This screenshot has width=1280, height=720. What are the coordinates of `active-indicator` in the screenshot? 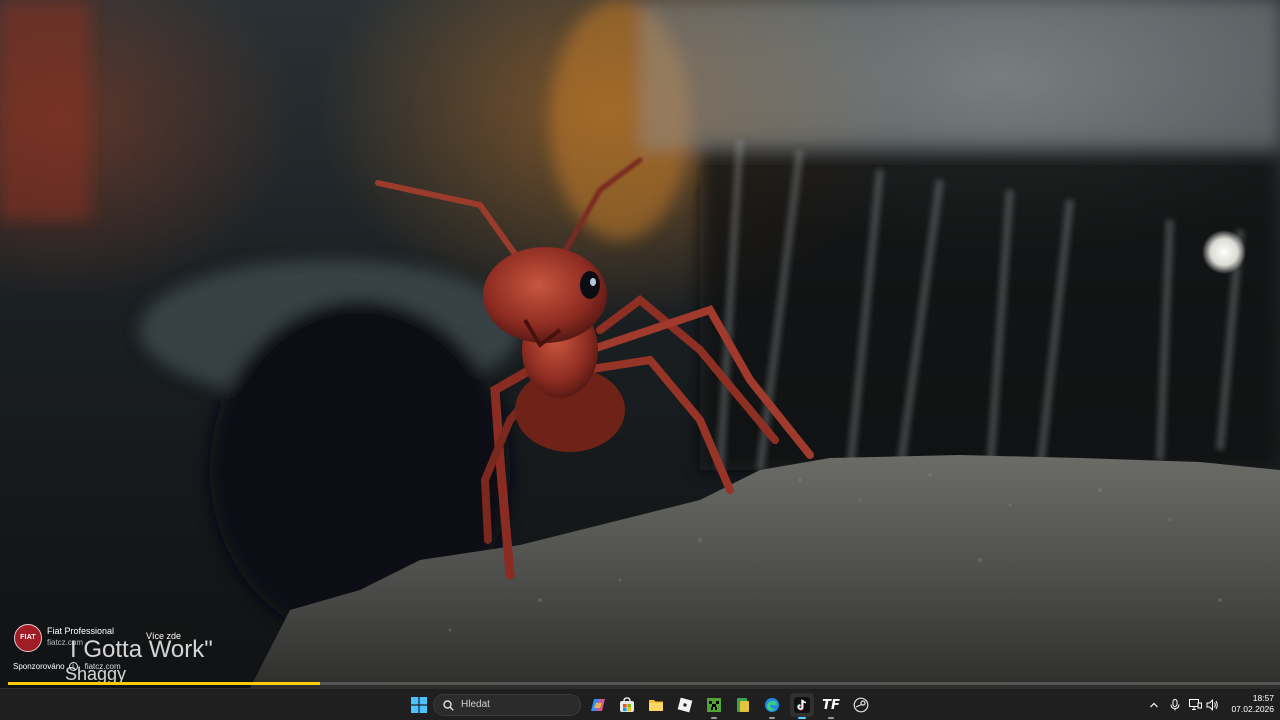 It's located at (802, 718).